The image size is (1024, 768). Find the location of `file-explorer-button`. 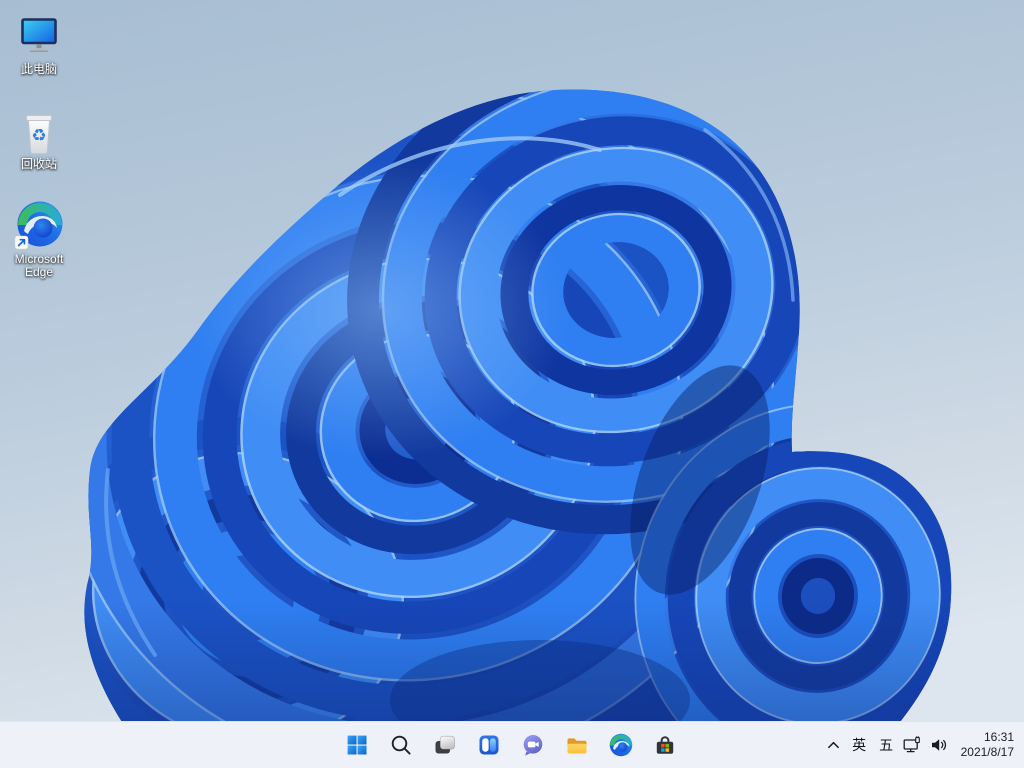

file-explorer-button is located at coordinates (577, 745).